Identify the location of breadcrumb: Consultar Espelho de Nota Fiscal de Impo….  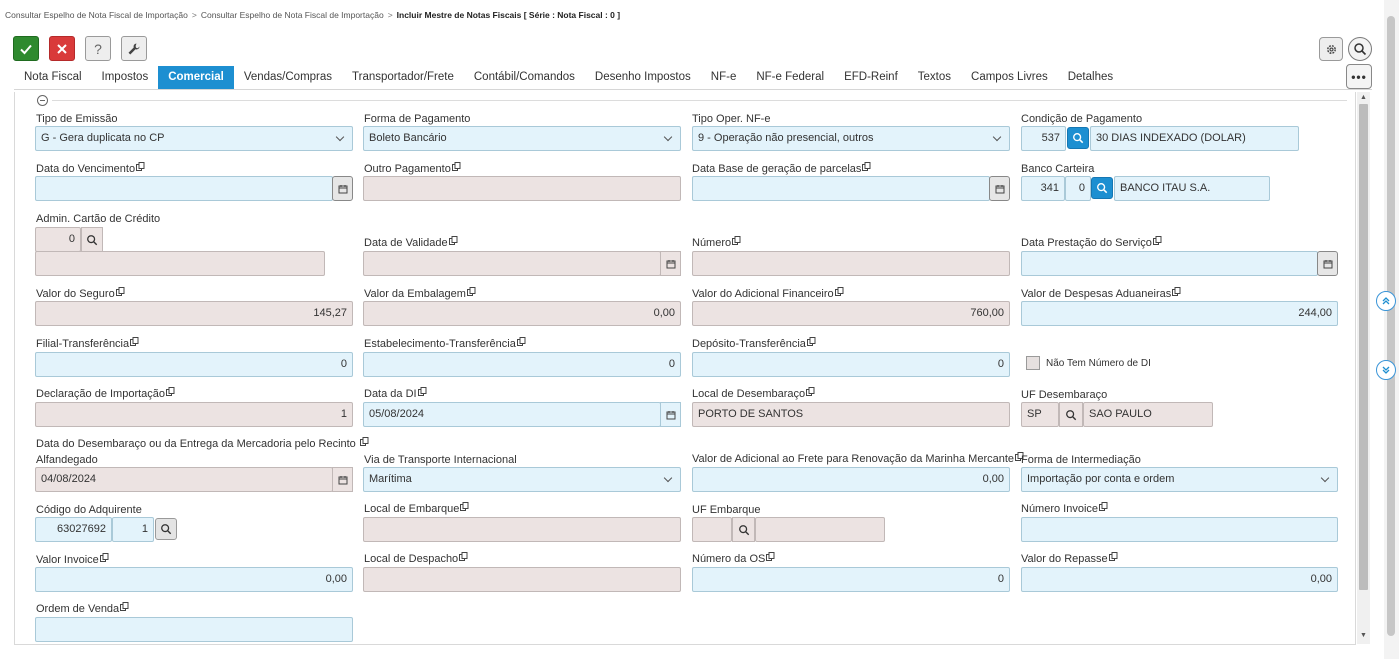
(312, 15).